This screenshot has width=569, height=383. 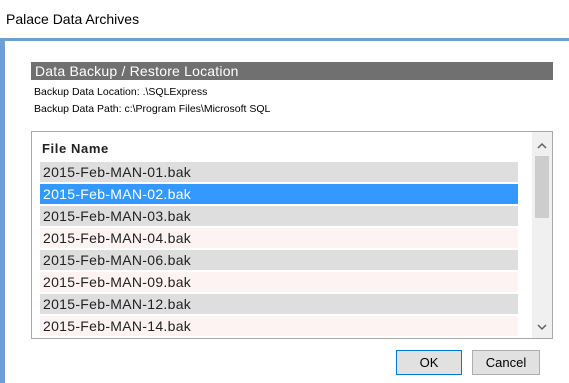 I want to click on section-header: Data Backup / Restore Location, so click(x=292, y=71).